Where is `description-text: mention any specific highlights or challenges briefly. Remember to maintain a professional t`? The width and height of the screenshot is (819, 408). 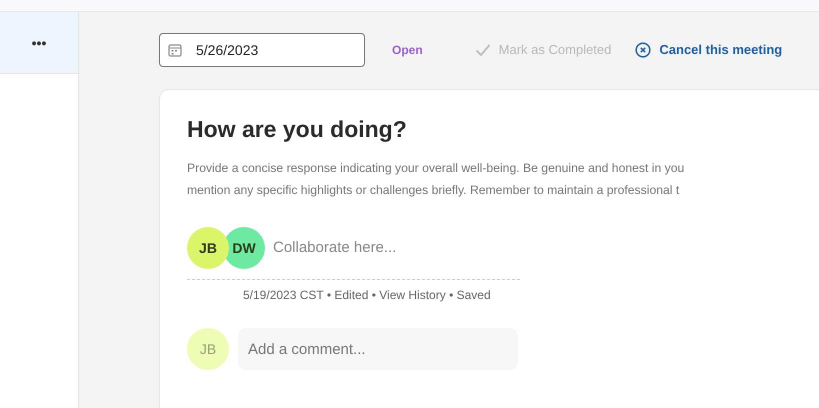 description-text: mention any specific highlights or challenges briefly. Remember to maintain a professional t is located at coordinates (433, 190).